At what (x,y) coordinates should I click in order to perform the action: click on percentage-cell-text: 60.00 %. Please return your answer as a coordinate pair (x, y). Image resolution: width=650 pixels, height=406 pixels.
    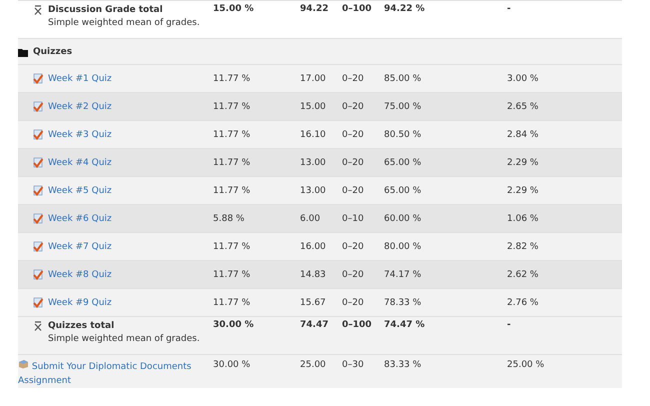
    Looking at the image, I should click on (403, 218).